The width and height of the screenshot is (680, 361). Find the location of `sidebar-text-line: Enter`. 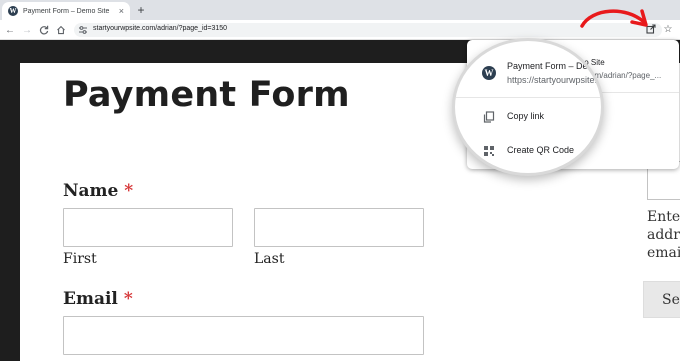

sidebar-text-line: Enter is located at coordinates (663, 217).